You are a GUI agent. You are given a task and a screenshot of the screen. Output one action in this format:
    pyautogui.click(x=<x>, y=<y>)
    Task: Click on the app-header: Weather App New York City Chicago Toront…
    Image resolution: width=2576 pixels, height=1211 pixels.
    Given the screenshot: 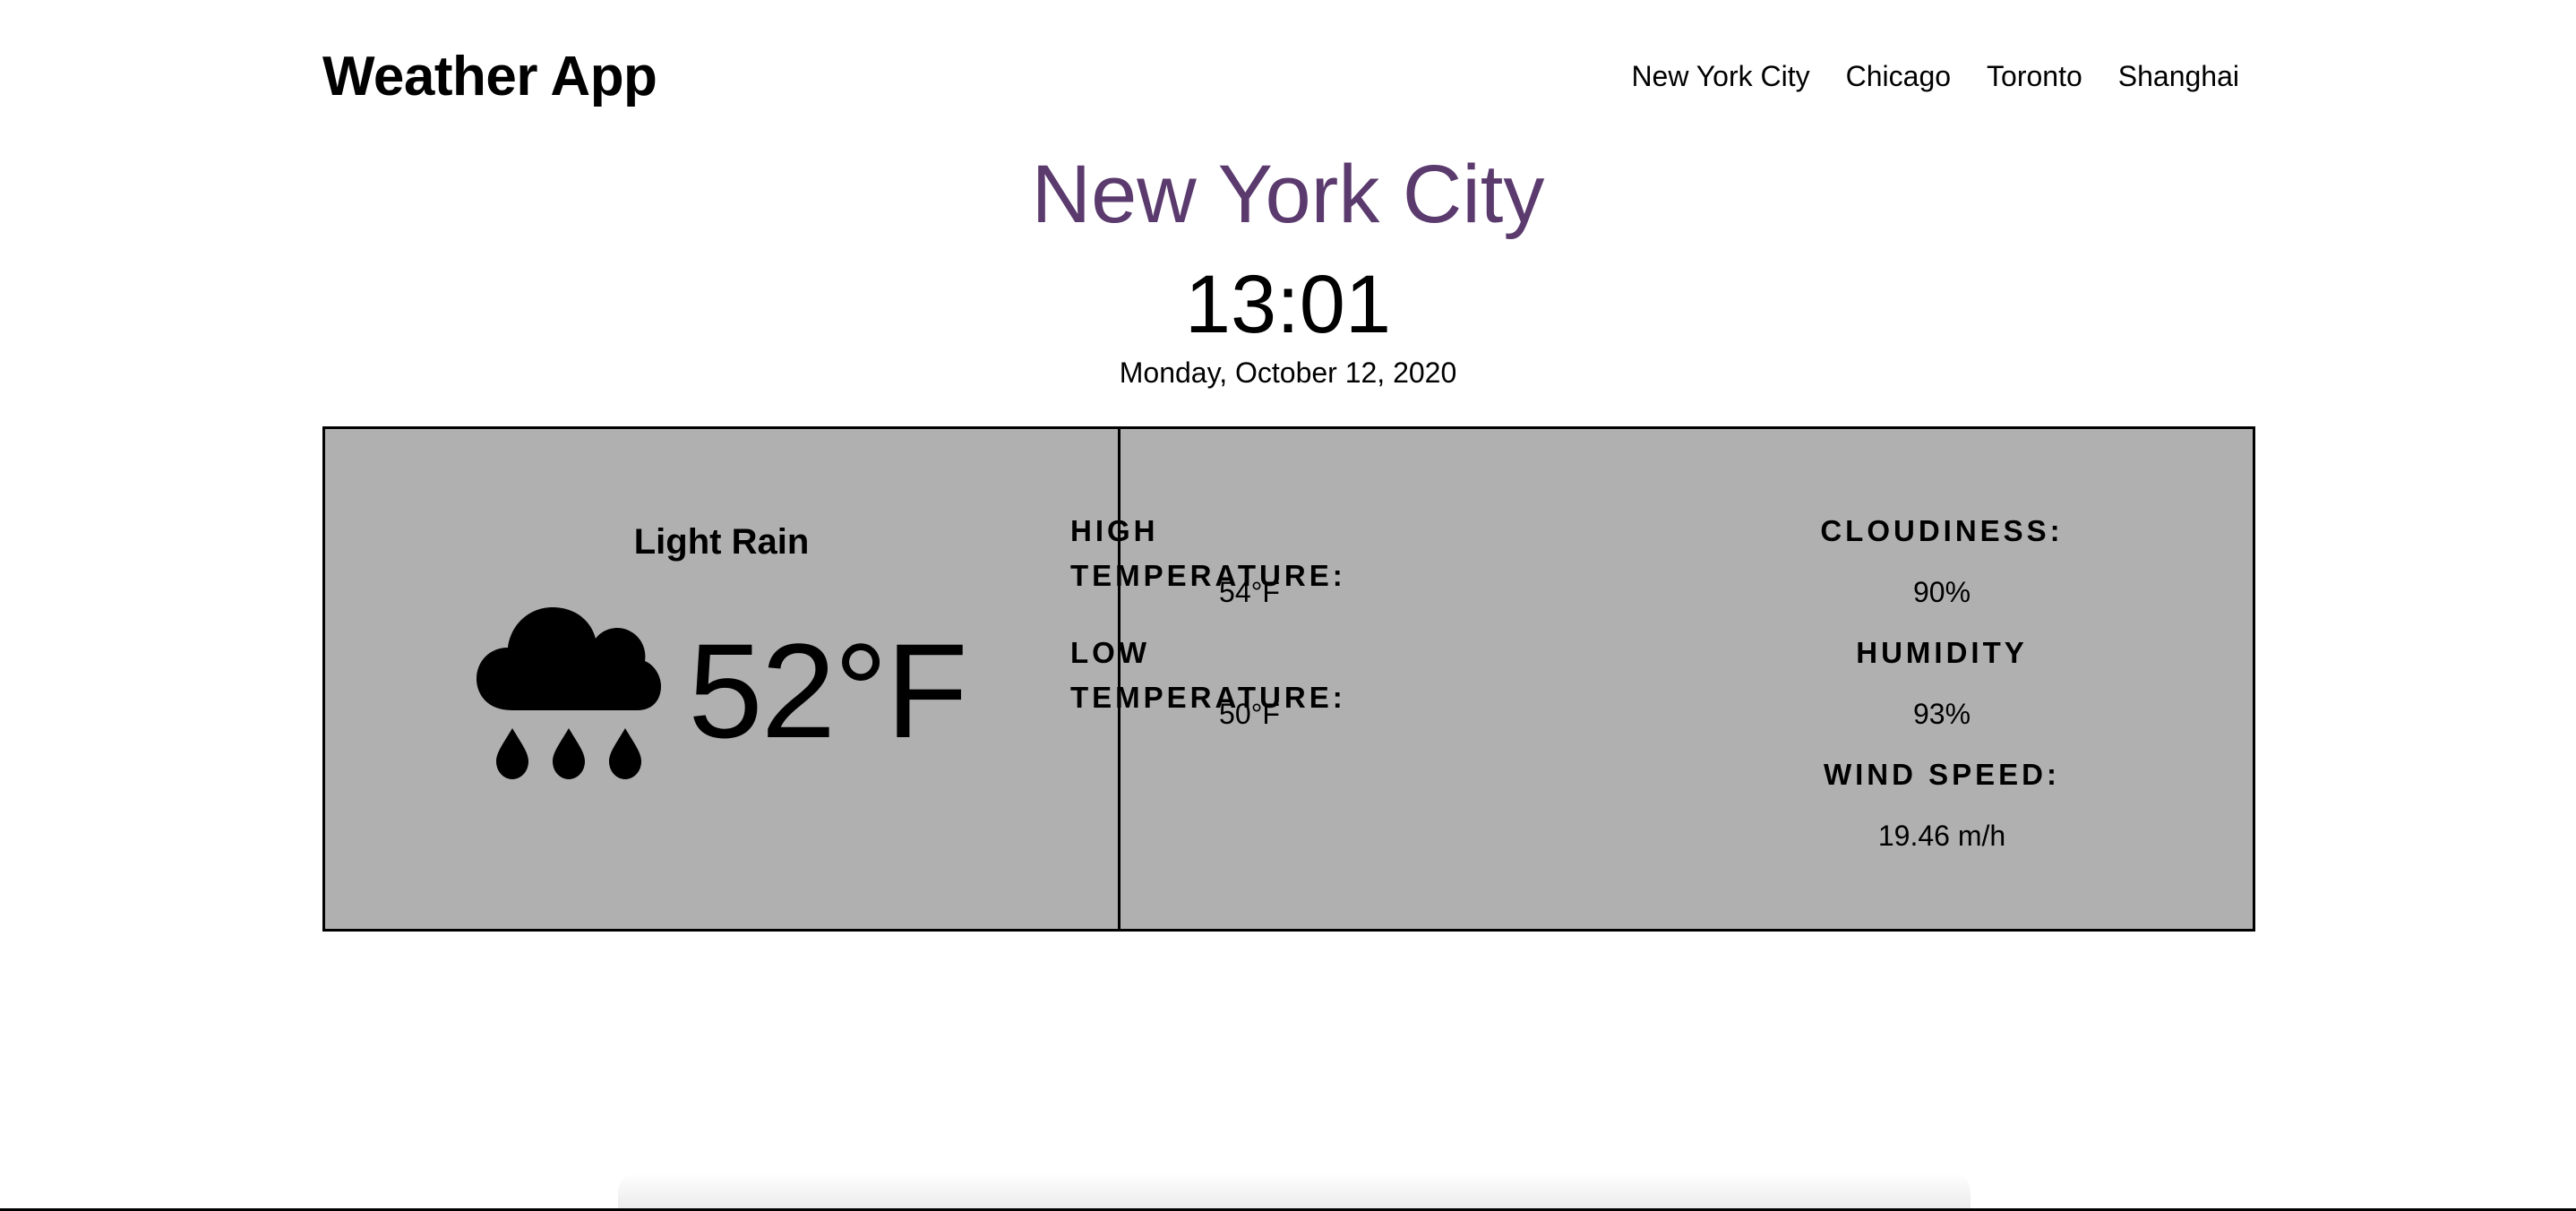 What is the action you would take?
    pyautogui.click(x=1280, y=76)
    